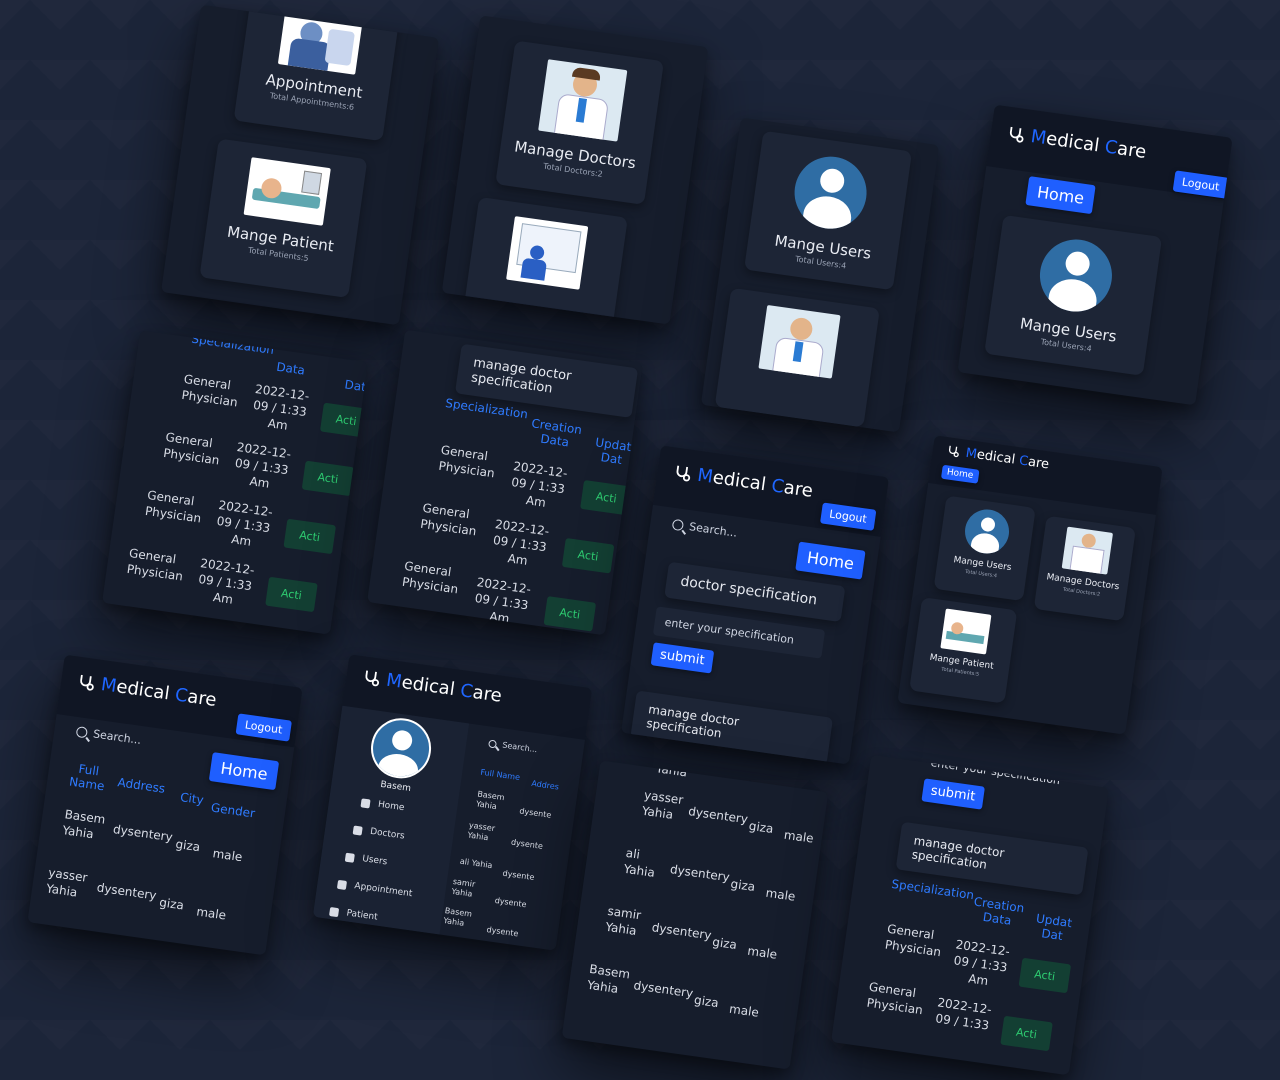  What do you see at coordinates (583, 100) in the screenshot?
I see `doctor-image` at bounding box center [583, 100].